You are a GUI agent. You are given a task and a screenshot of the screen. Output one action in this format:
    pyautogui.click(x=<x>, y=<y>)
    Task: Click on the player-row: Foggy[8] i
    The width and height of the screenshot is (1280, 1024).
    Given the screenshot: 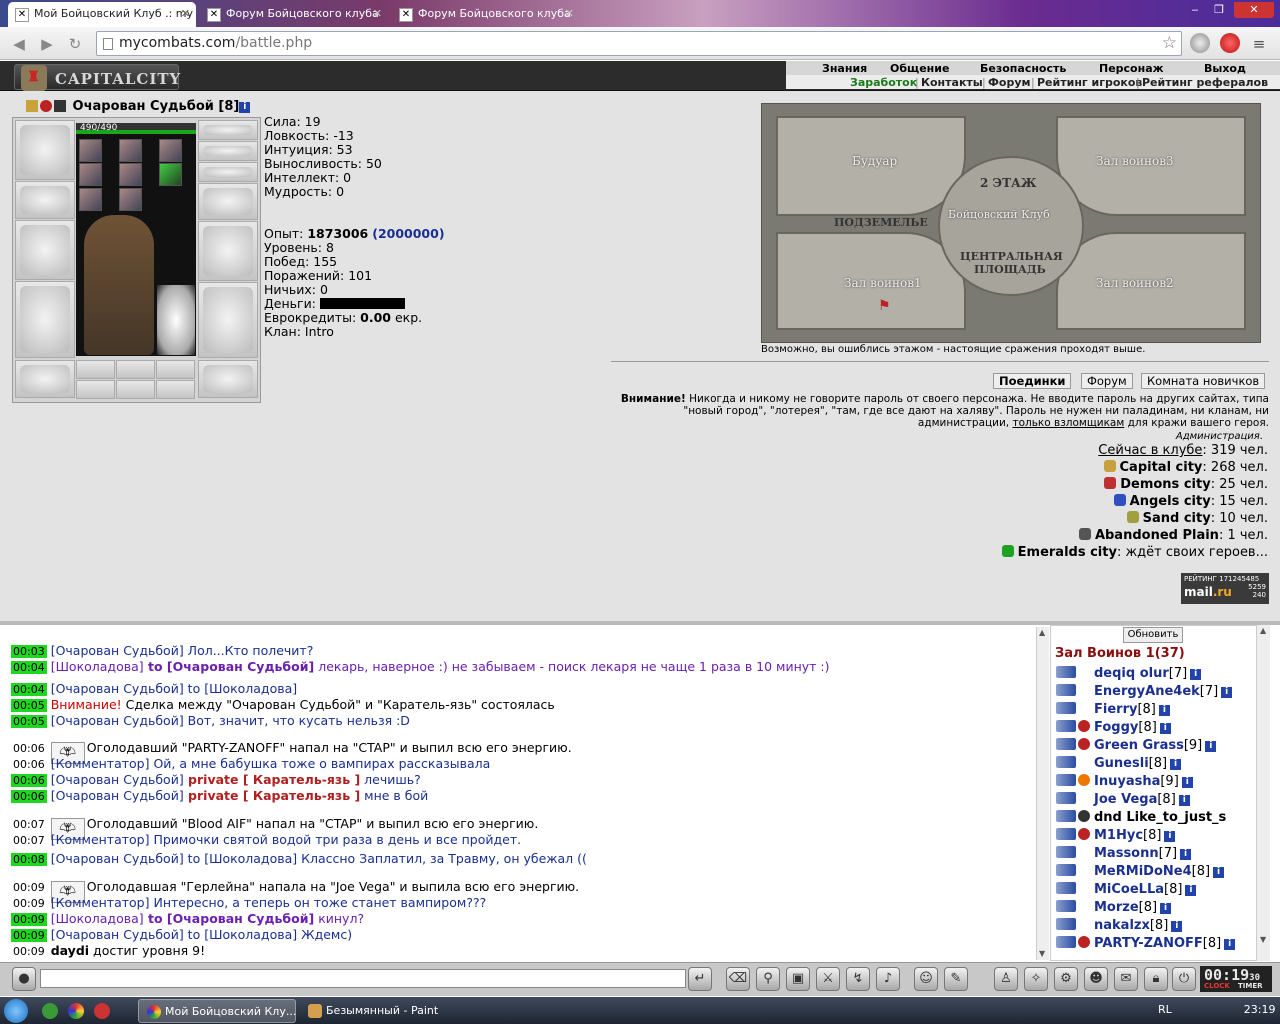 What is the action you would take?
    pyautogui.click(x=1113, y=727)
    